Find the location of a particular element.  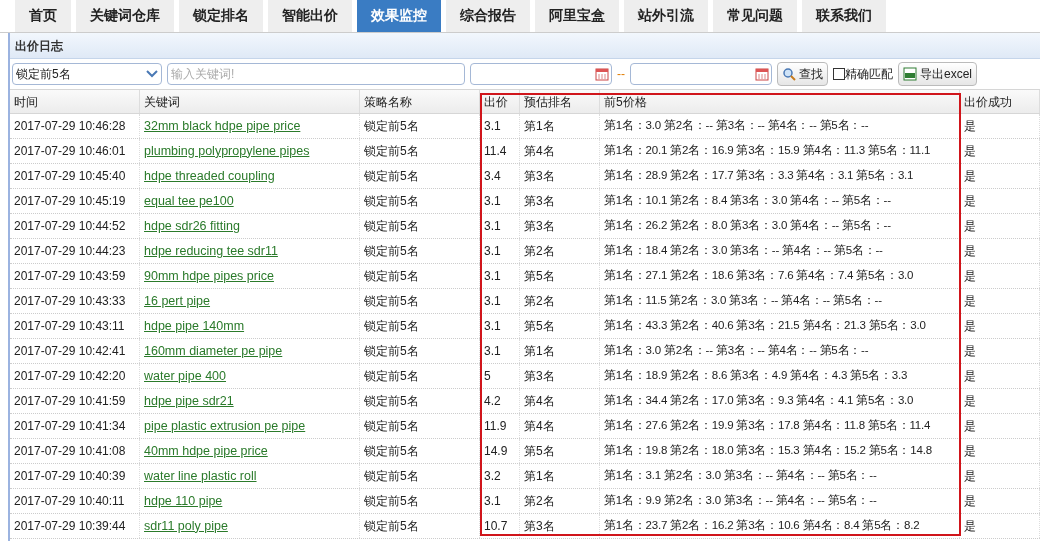

keyword-link: 32mm black hdpe pipe price is located at coordinates (222, 126).